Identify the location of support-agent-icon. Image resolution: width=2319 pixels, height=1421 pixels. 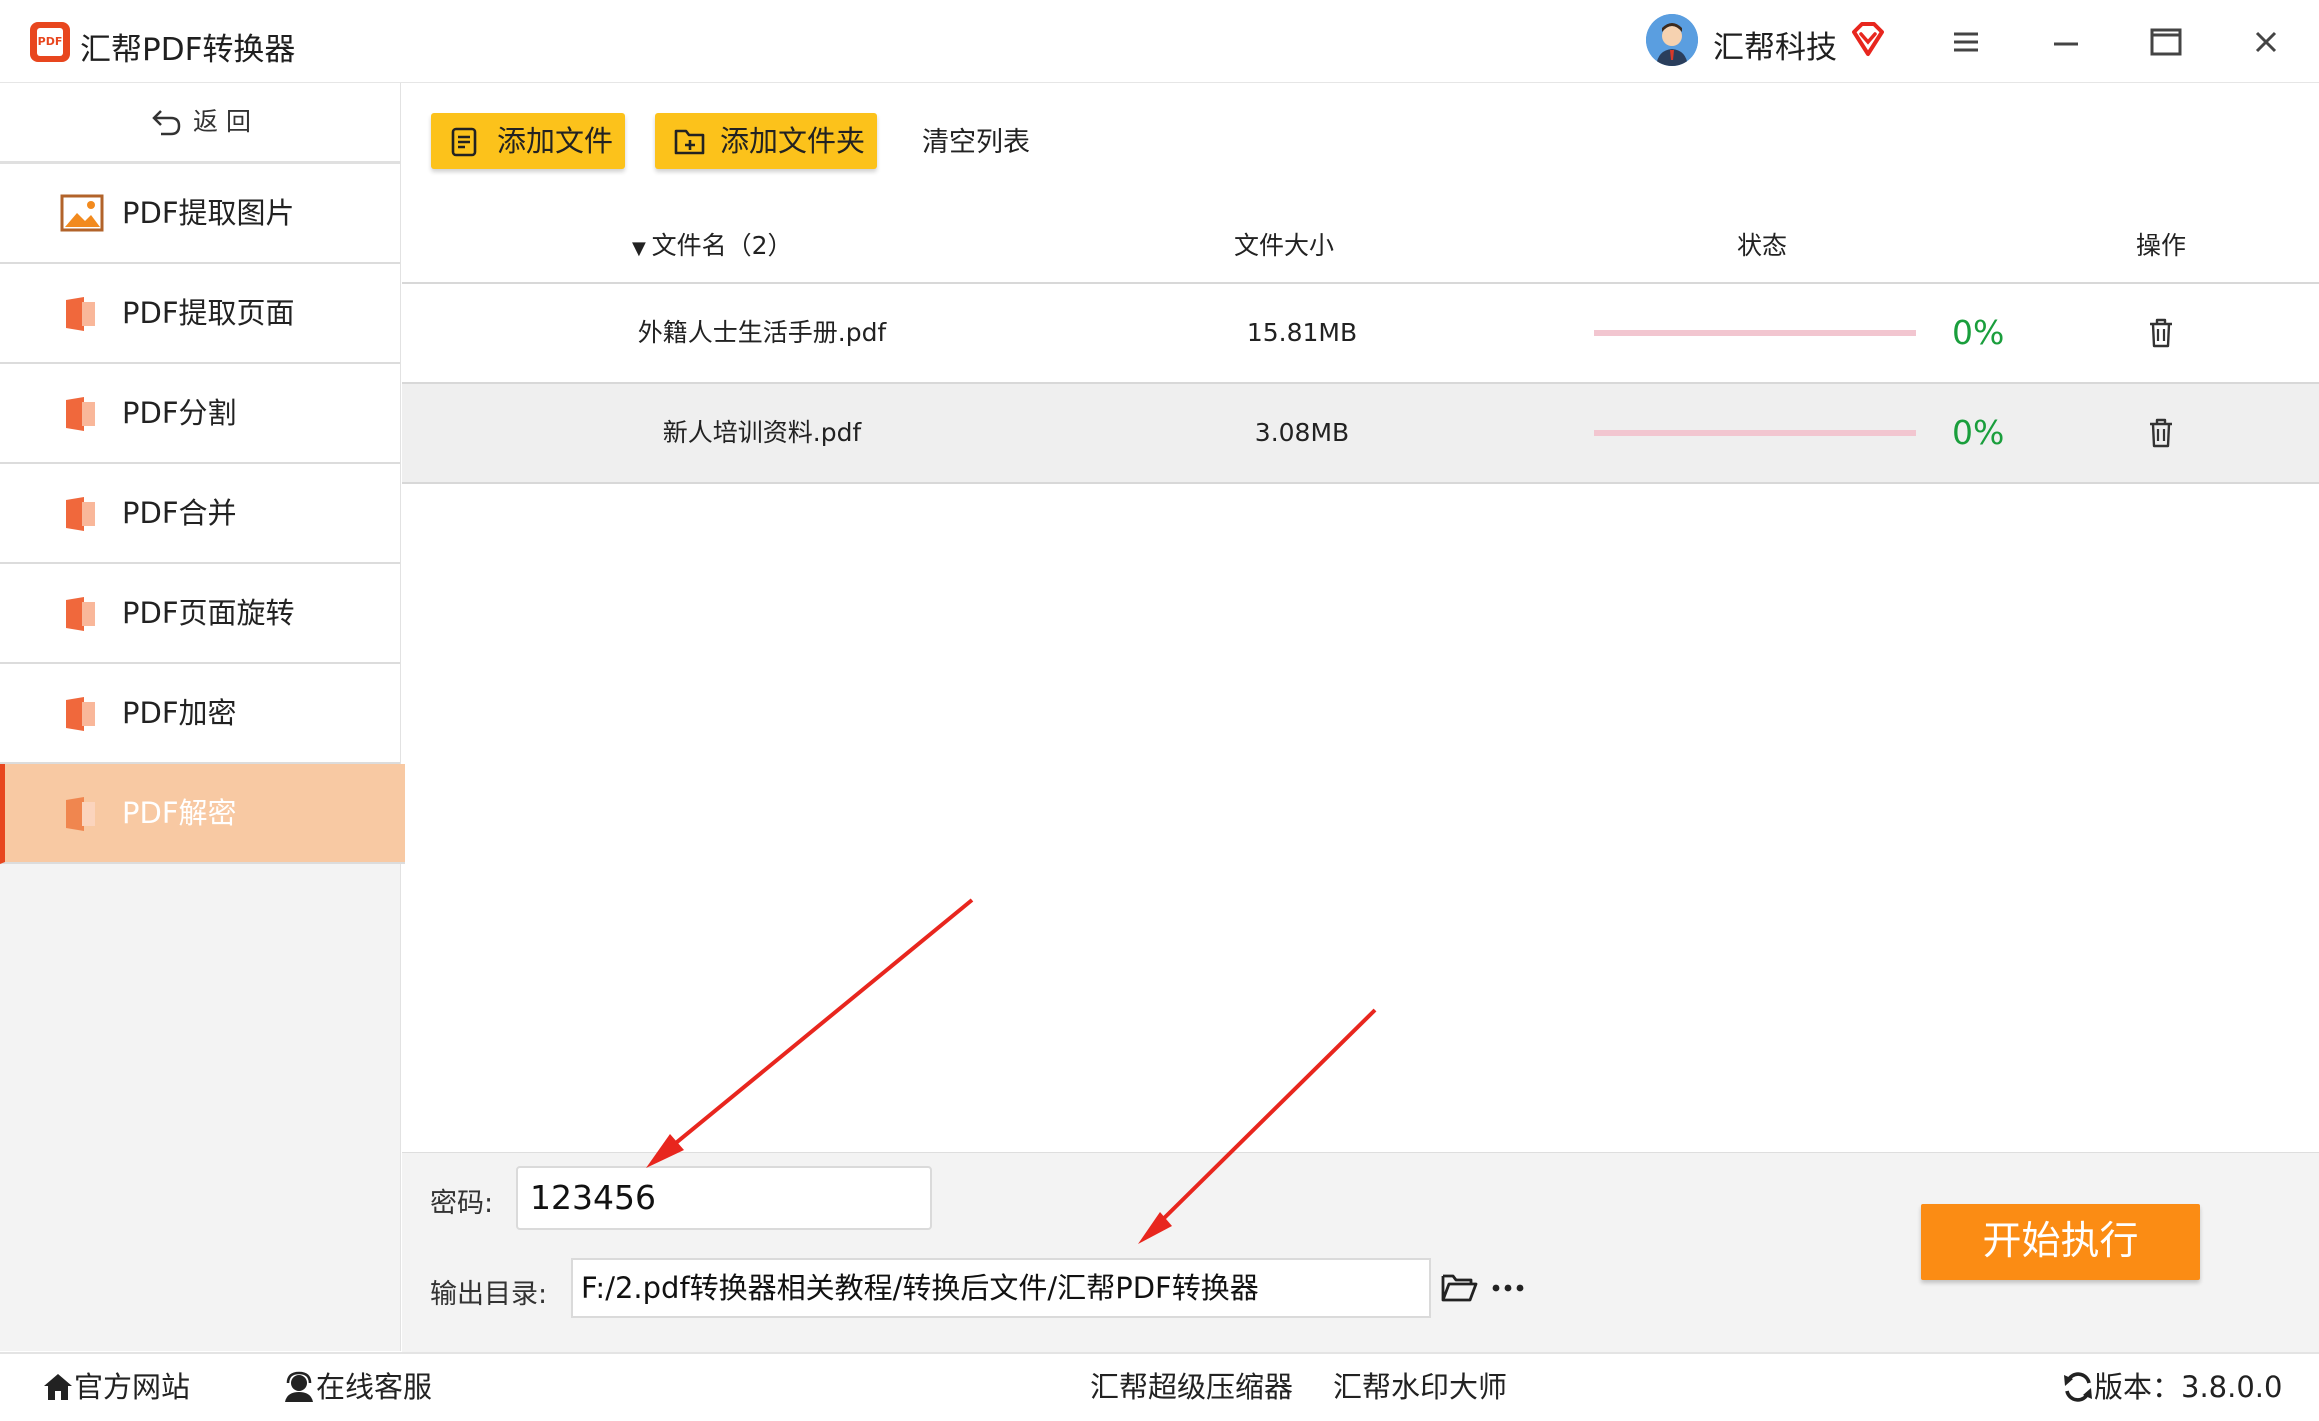
(299, 1386).